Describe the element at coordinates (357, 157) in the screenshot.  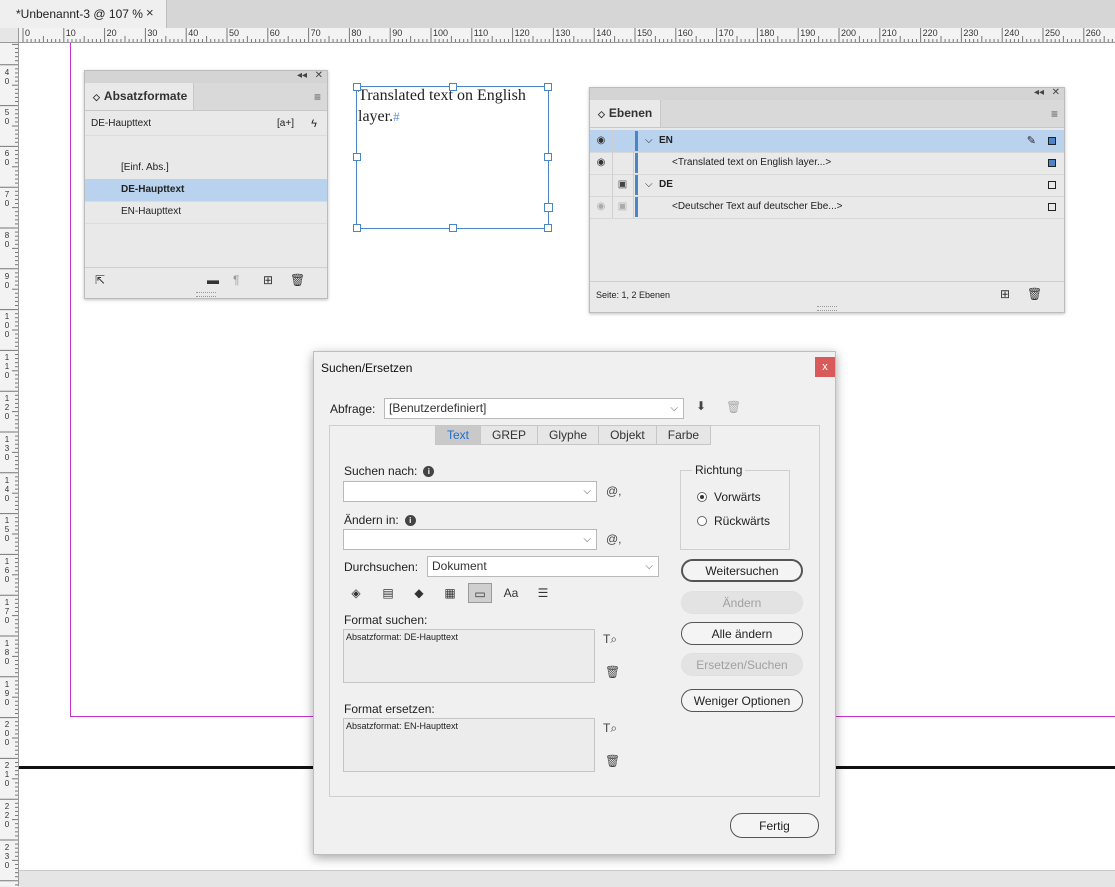
I see `frame-handle-left` at that location.